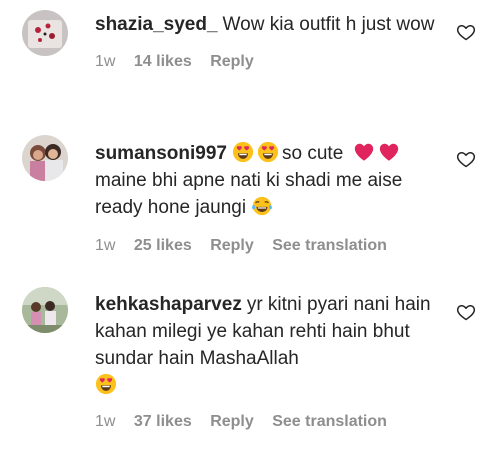  I want to click on comment-body: Wow kia outfit h just wow, so click(328, 24).